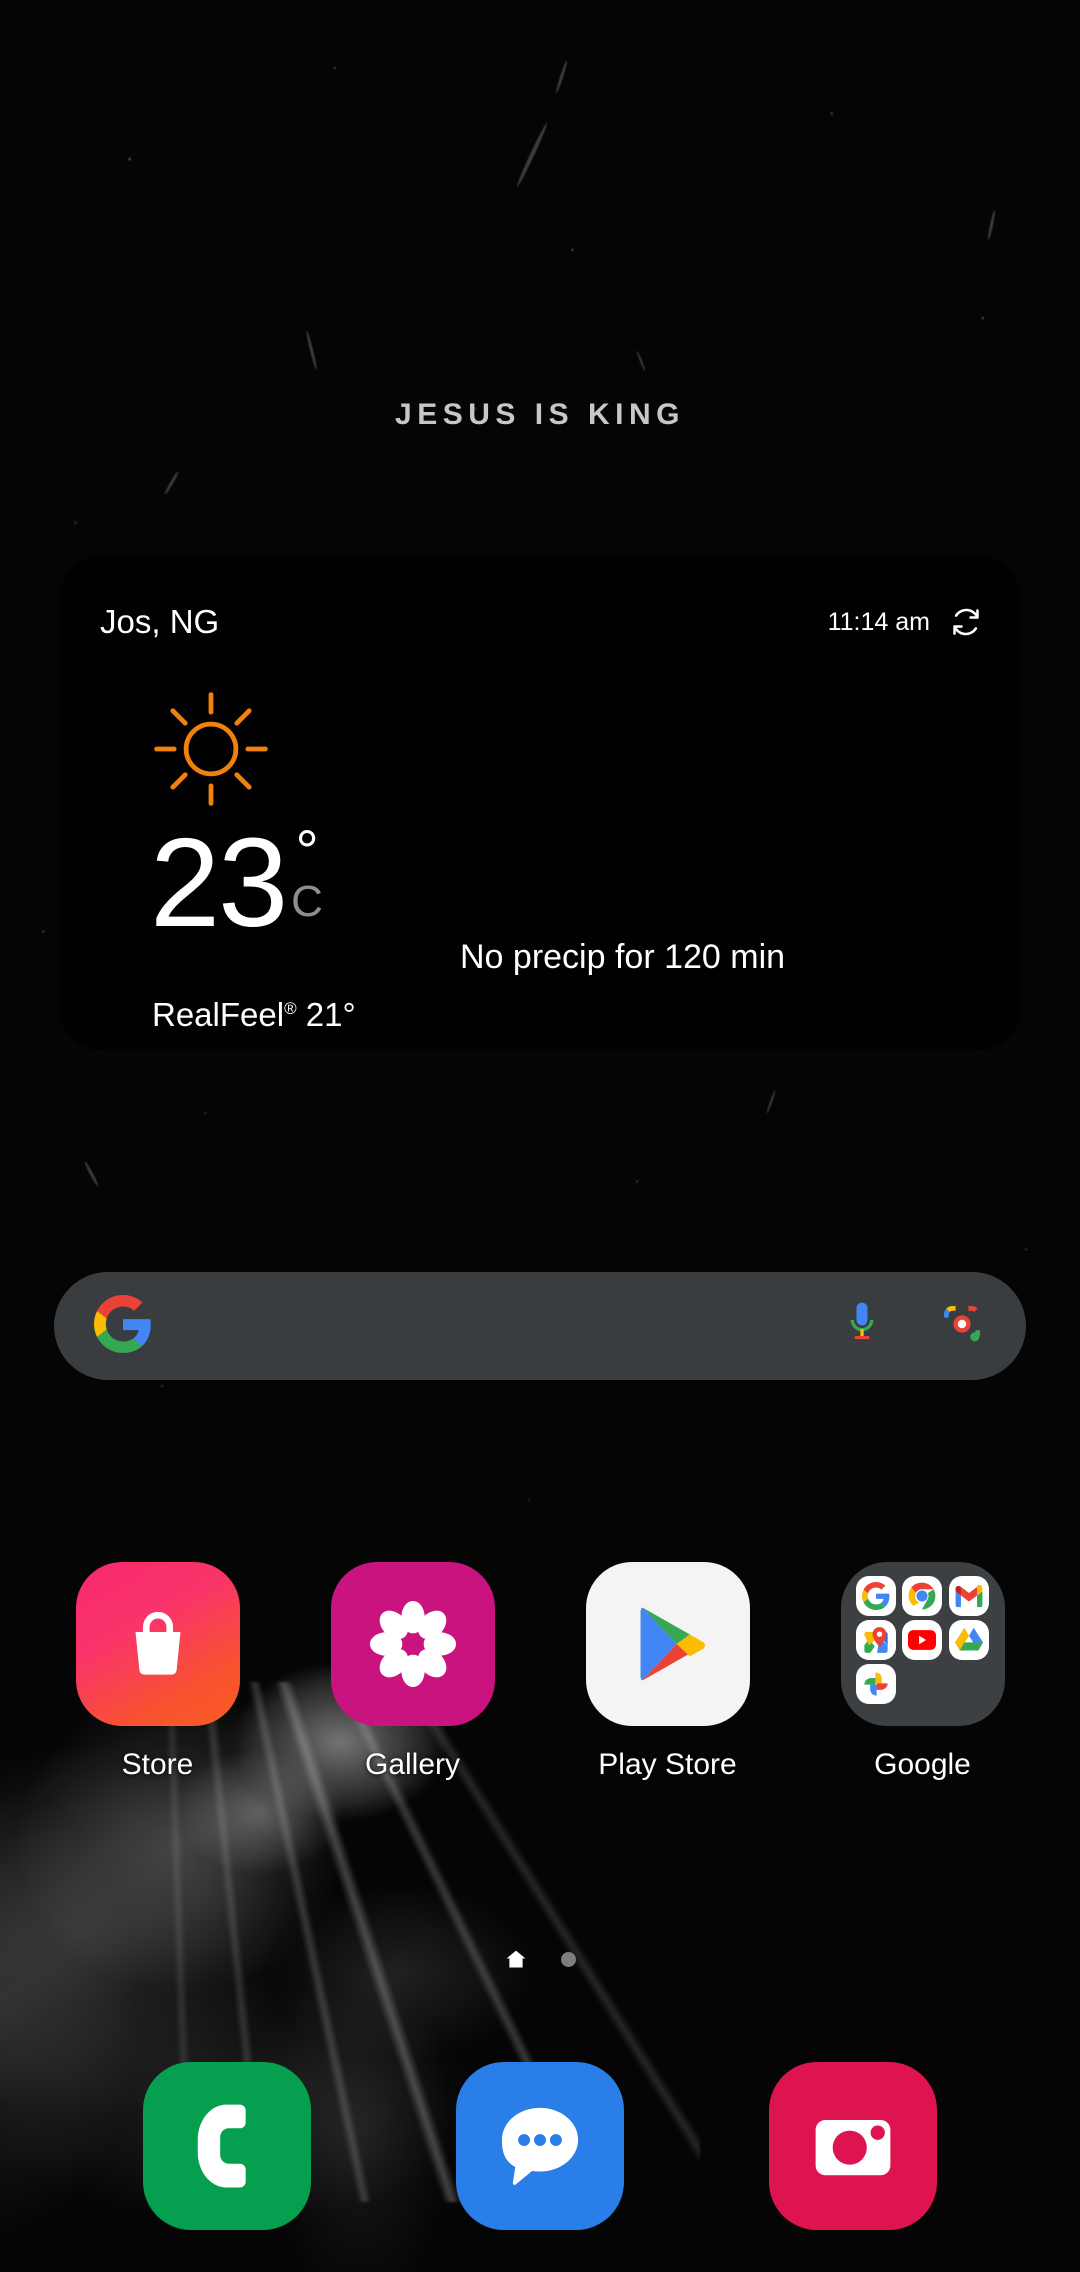  Describe the element at coordinates (922, 1764) in the screenshot. I see `app-label: Google` at that location.